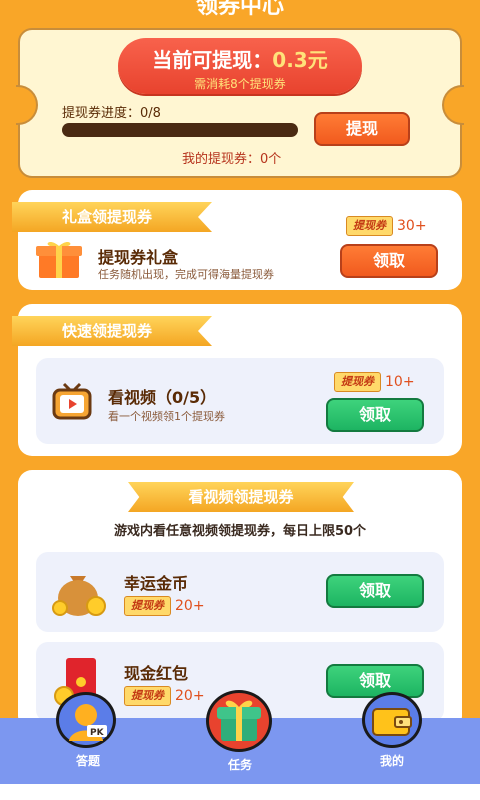  I want to click on ticket-count: 30+, so click(412, 226).